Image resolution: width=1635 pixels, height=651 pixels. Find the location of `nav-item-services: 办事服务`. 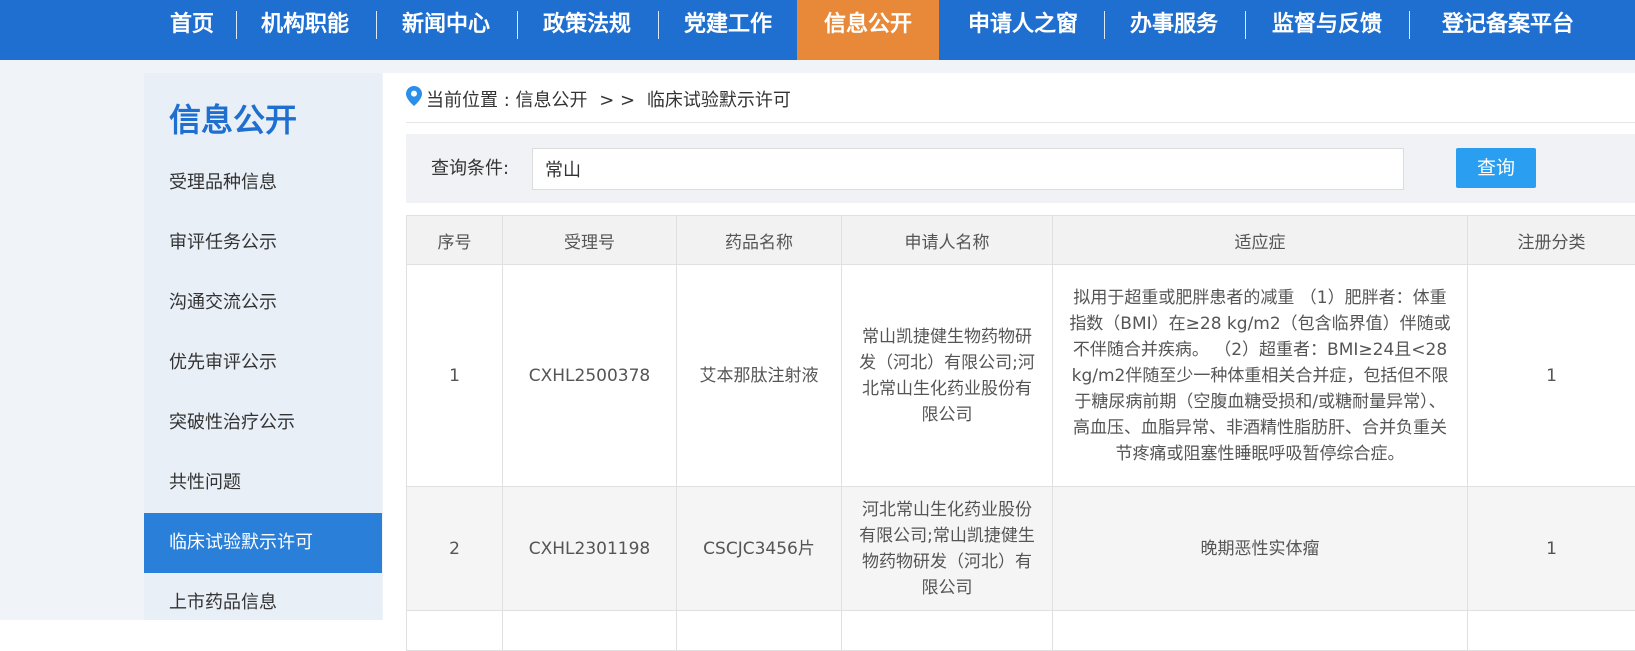

nav-item-services: 办事服务 is located at coordinates (1174, 30).